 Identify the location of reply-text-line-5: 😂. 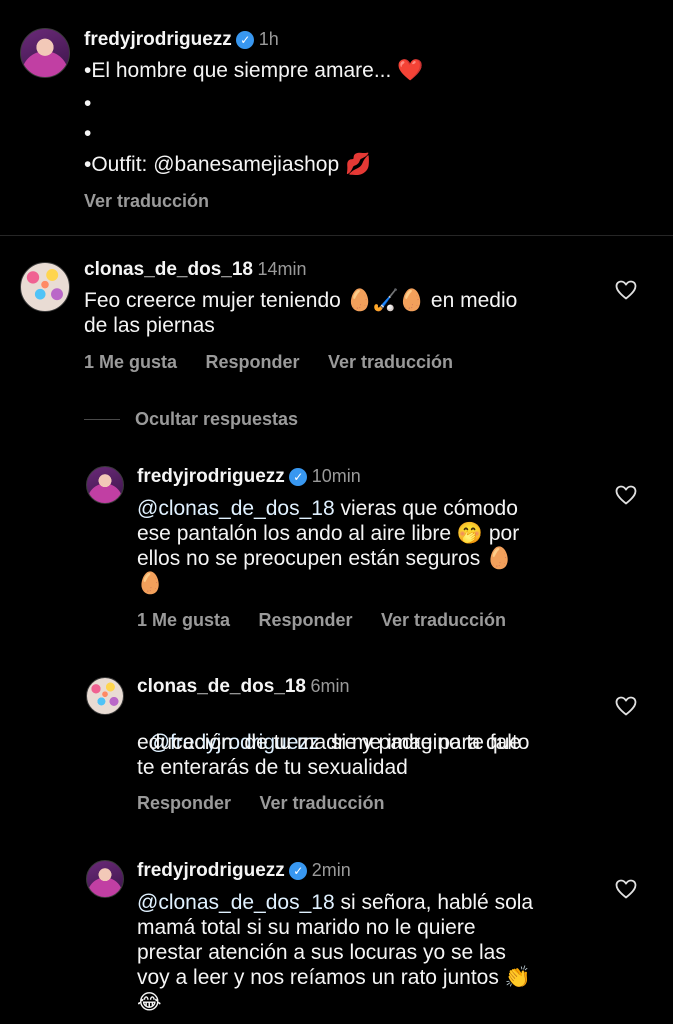
(149, 1002).